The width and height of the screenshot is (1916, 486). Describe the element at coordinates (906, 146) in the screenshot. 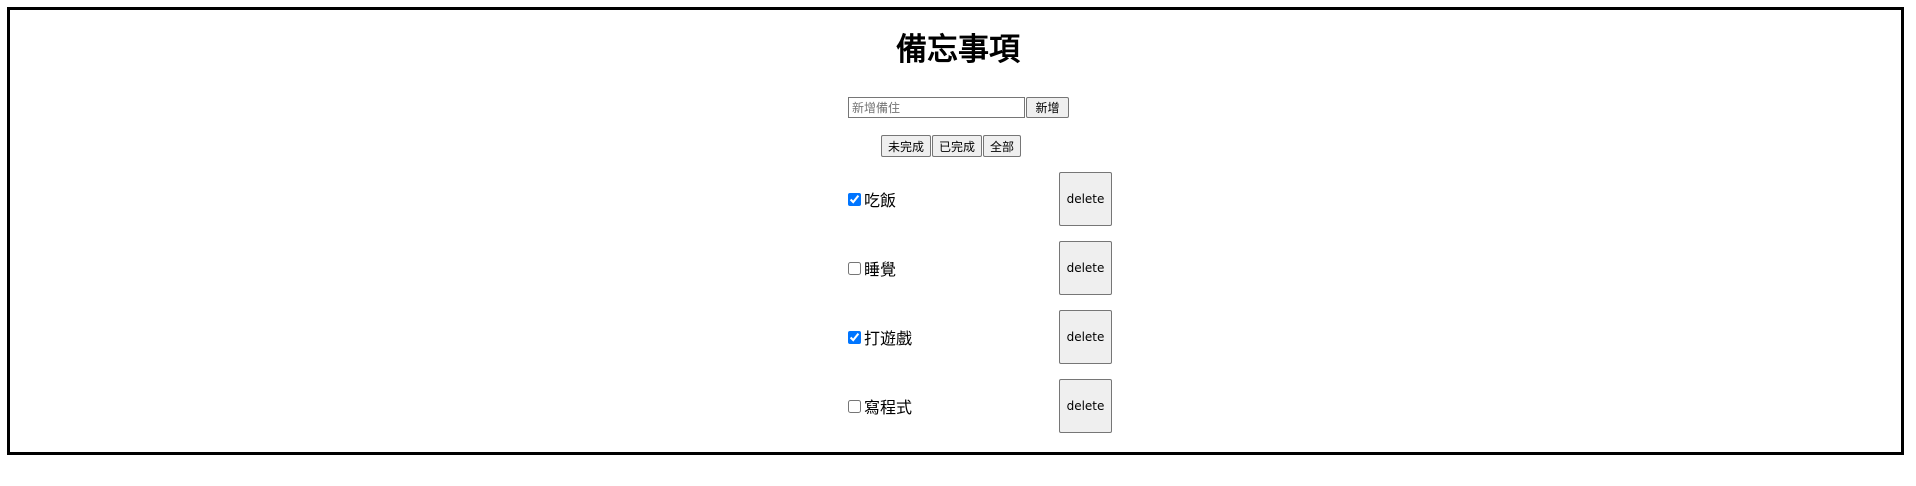

I see `filter-incomplete-button: 未完成` at that location.